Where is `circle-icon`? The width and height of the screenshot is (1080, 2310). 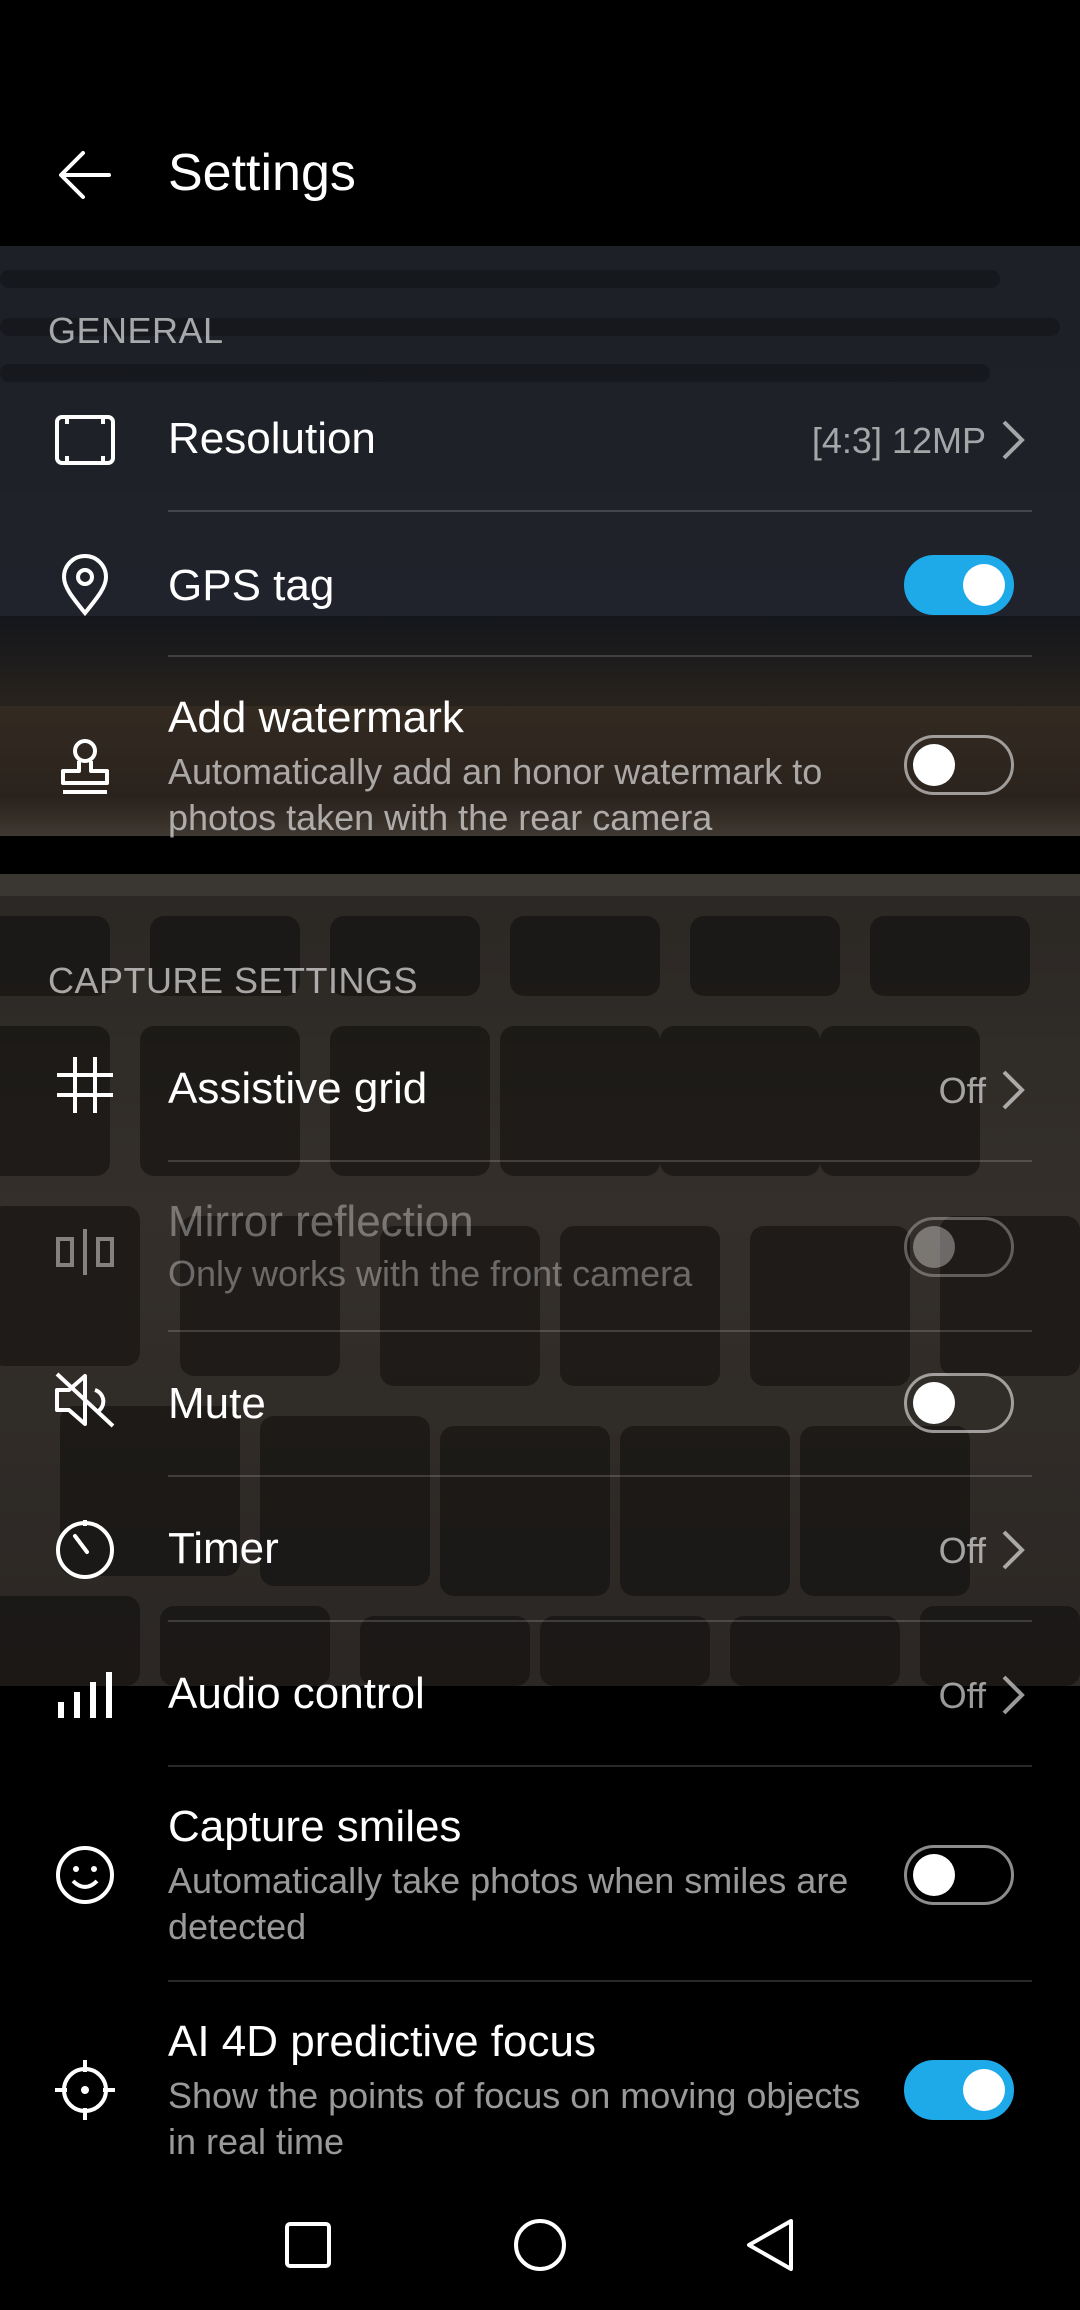
circle-icon is located at coordinates (540, 2245).